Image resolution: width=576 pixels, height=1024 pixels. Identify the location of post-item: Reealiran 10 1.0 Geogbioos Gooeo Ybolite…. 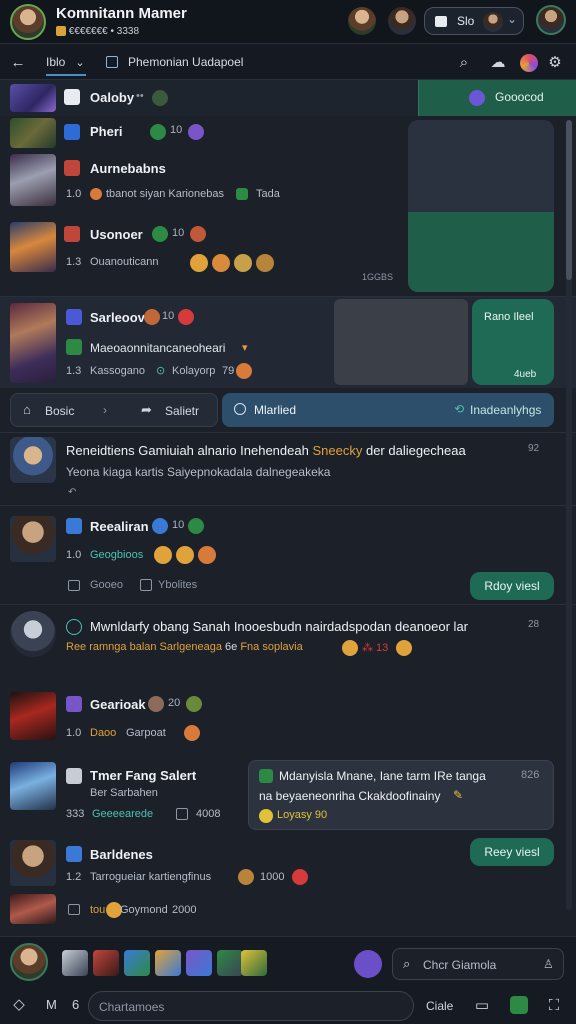
(288, 555).